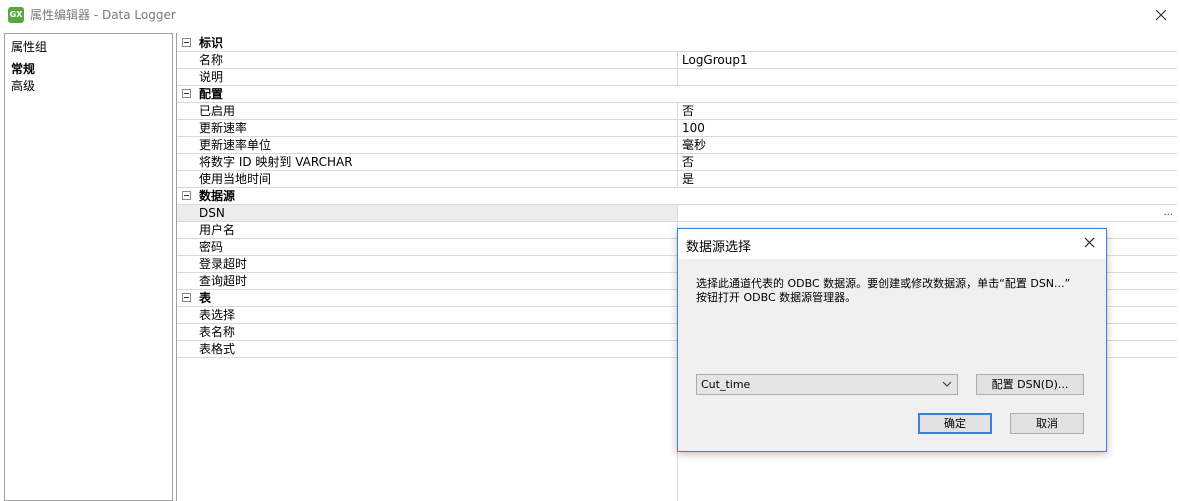  Describe the element at coordinates (719, 247) in the screenshot. I see `dialog-title: 数据源选择` at that location.